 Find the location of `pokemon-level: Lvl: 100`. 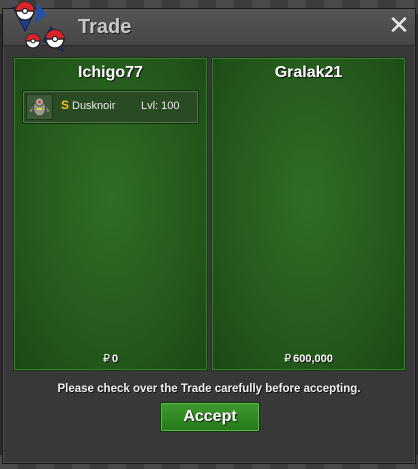

pokemon-level: Lvl: 100 is located at coordinates (160, 106).